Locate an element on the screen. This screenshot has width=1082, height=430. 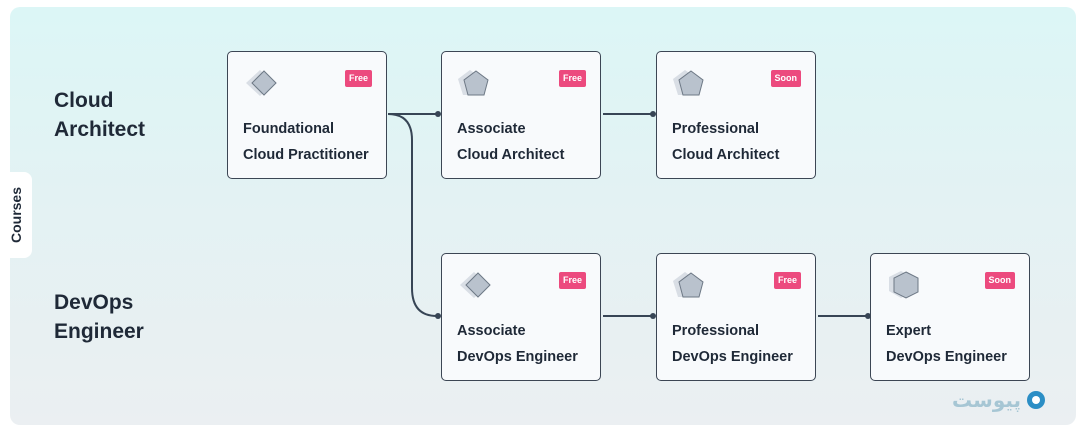
course-card-professional-cloud-architect: Soon Professional Cloud Architect is located at coordinates (736, 115).